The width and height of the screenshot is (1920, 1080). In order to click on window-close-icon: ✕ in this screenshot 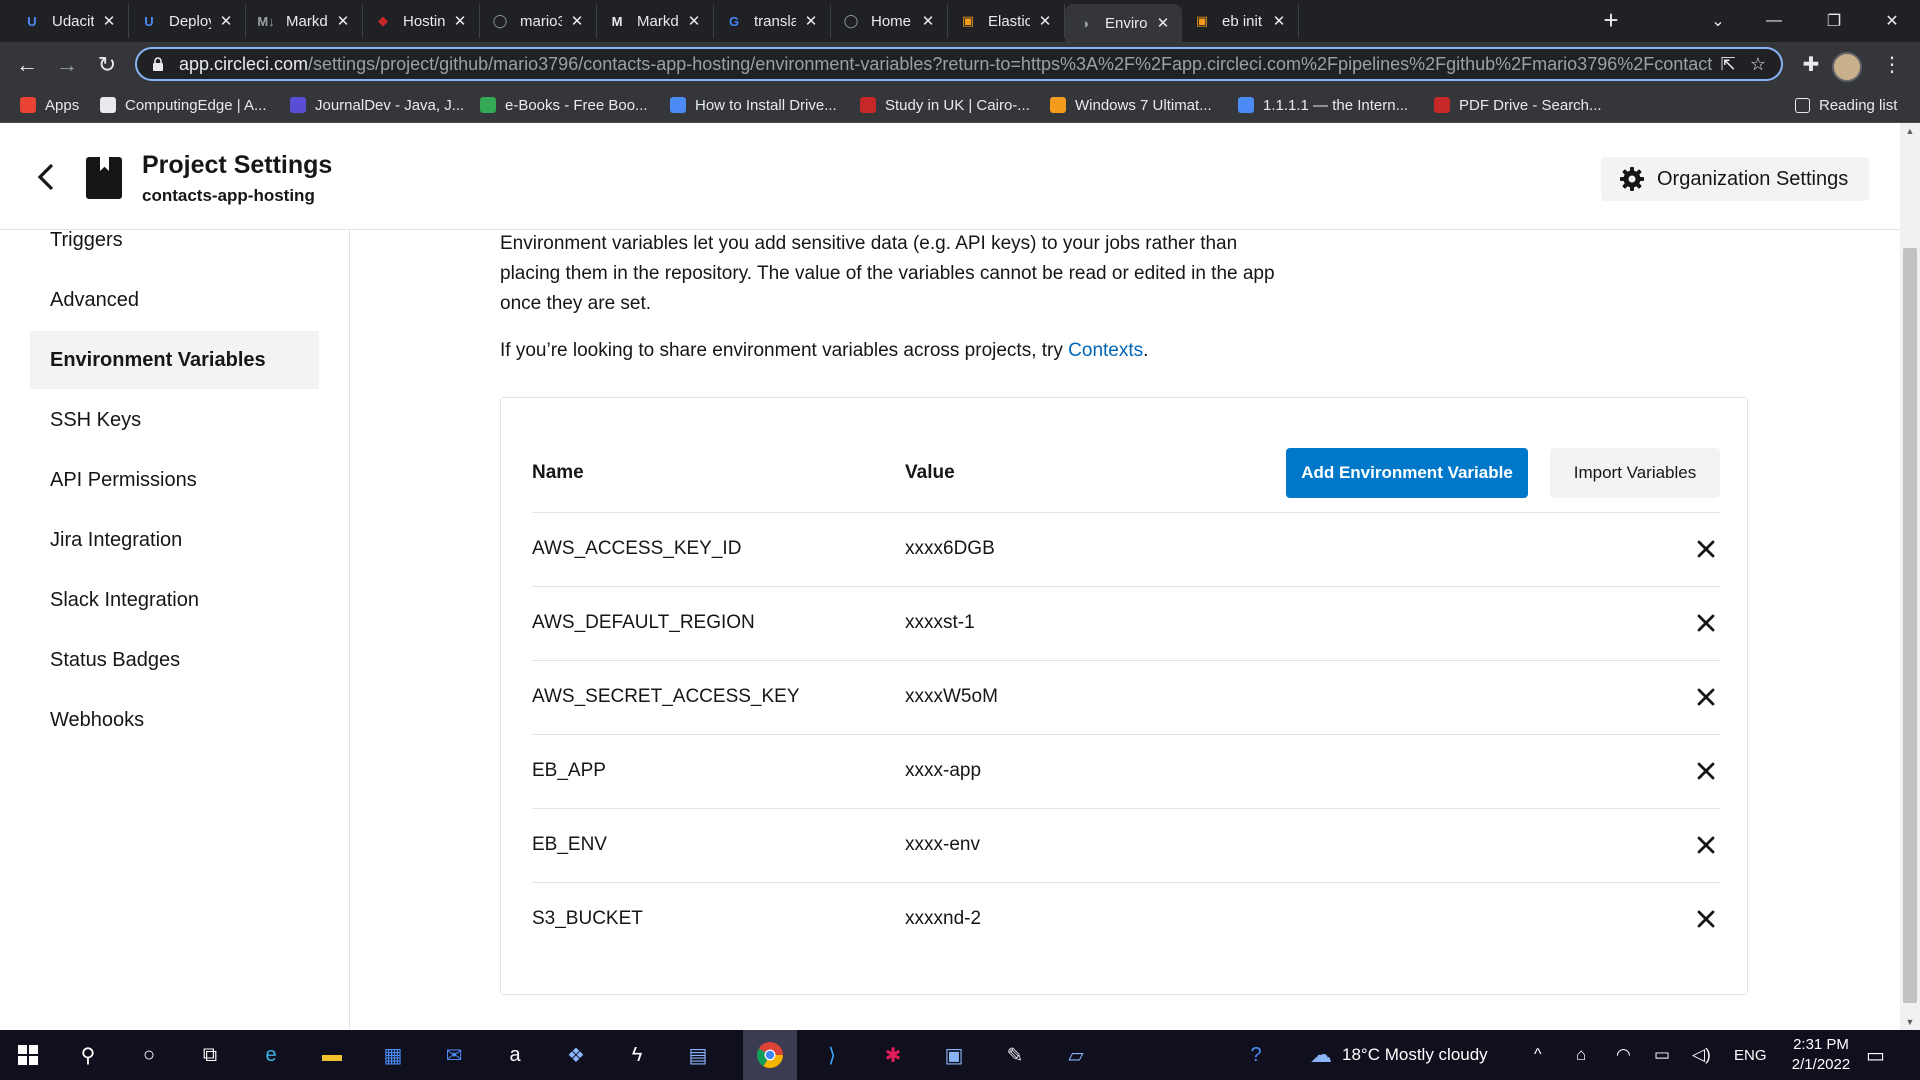, I will do `click(1892, 21)`.